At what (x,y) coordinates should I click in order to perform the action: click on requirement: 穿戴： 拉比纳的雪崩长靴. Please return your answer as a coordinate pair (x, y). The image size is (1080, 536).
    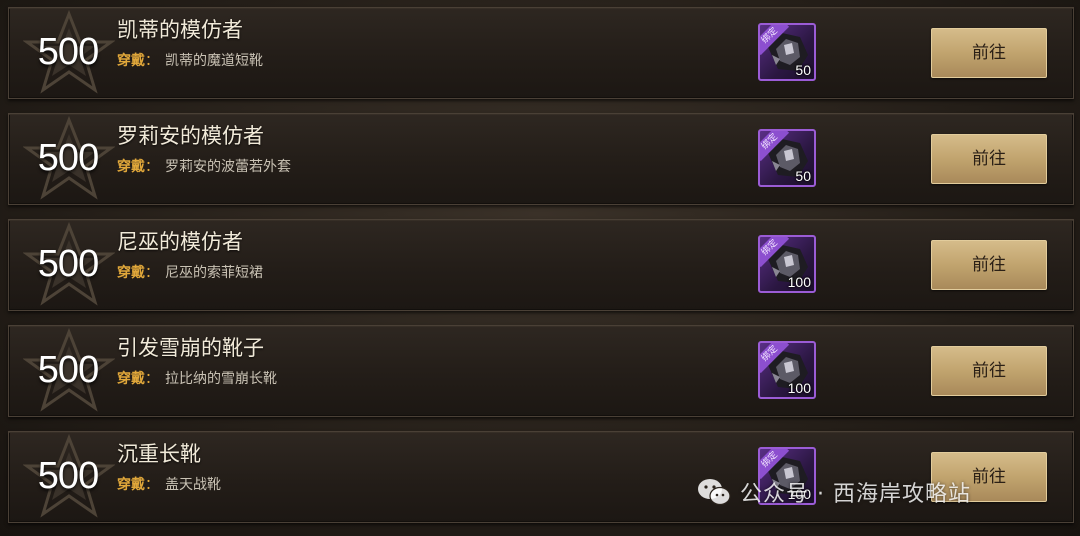
    Looking at the image, I should click on (197, 379).